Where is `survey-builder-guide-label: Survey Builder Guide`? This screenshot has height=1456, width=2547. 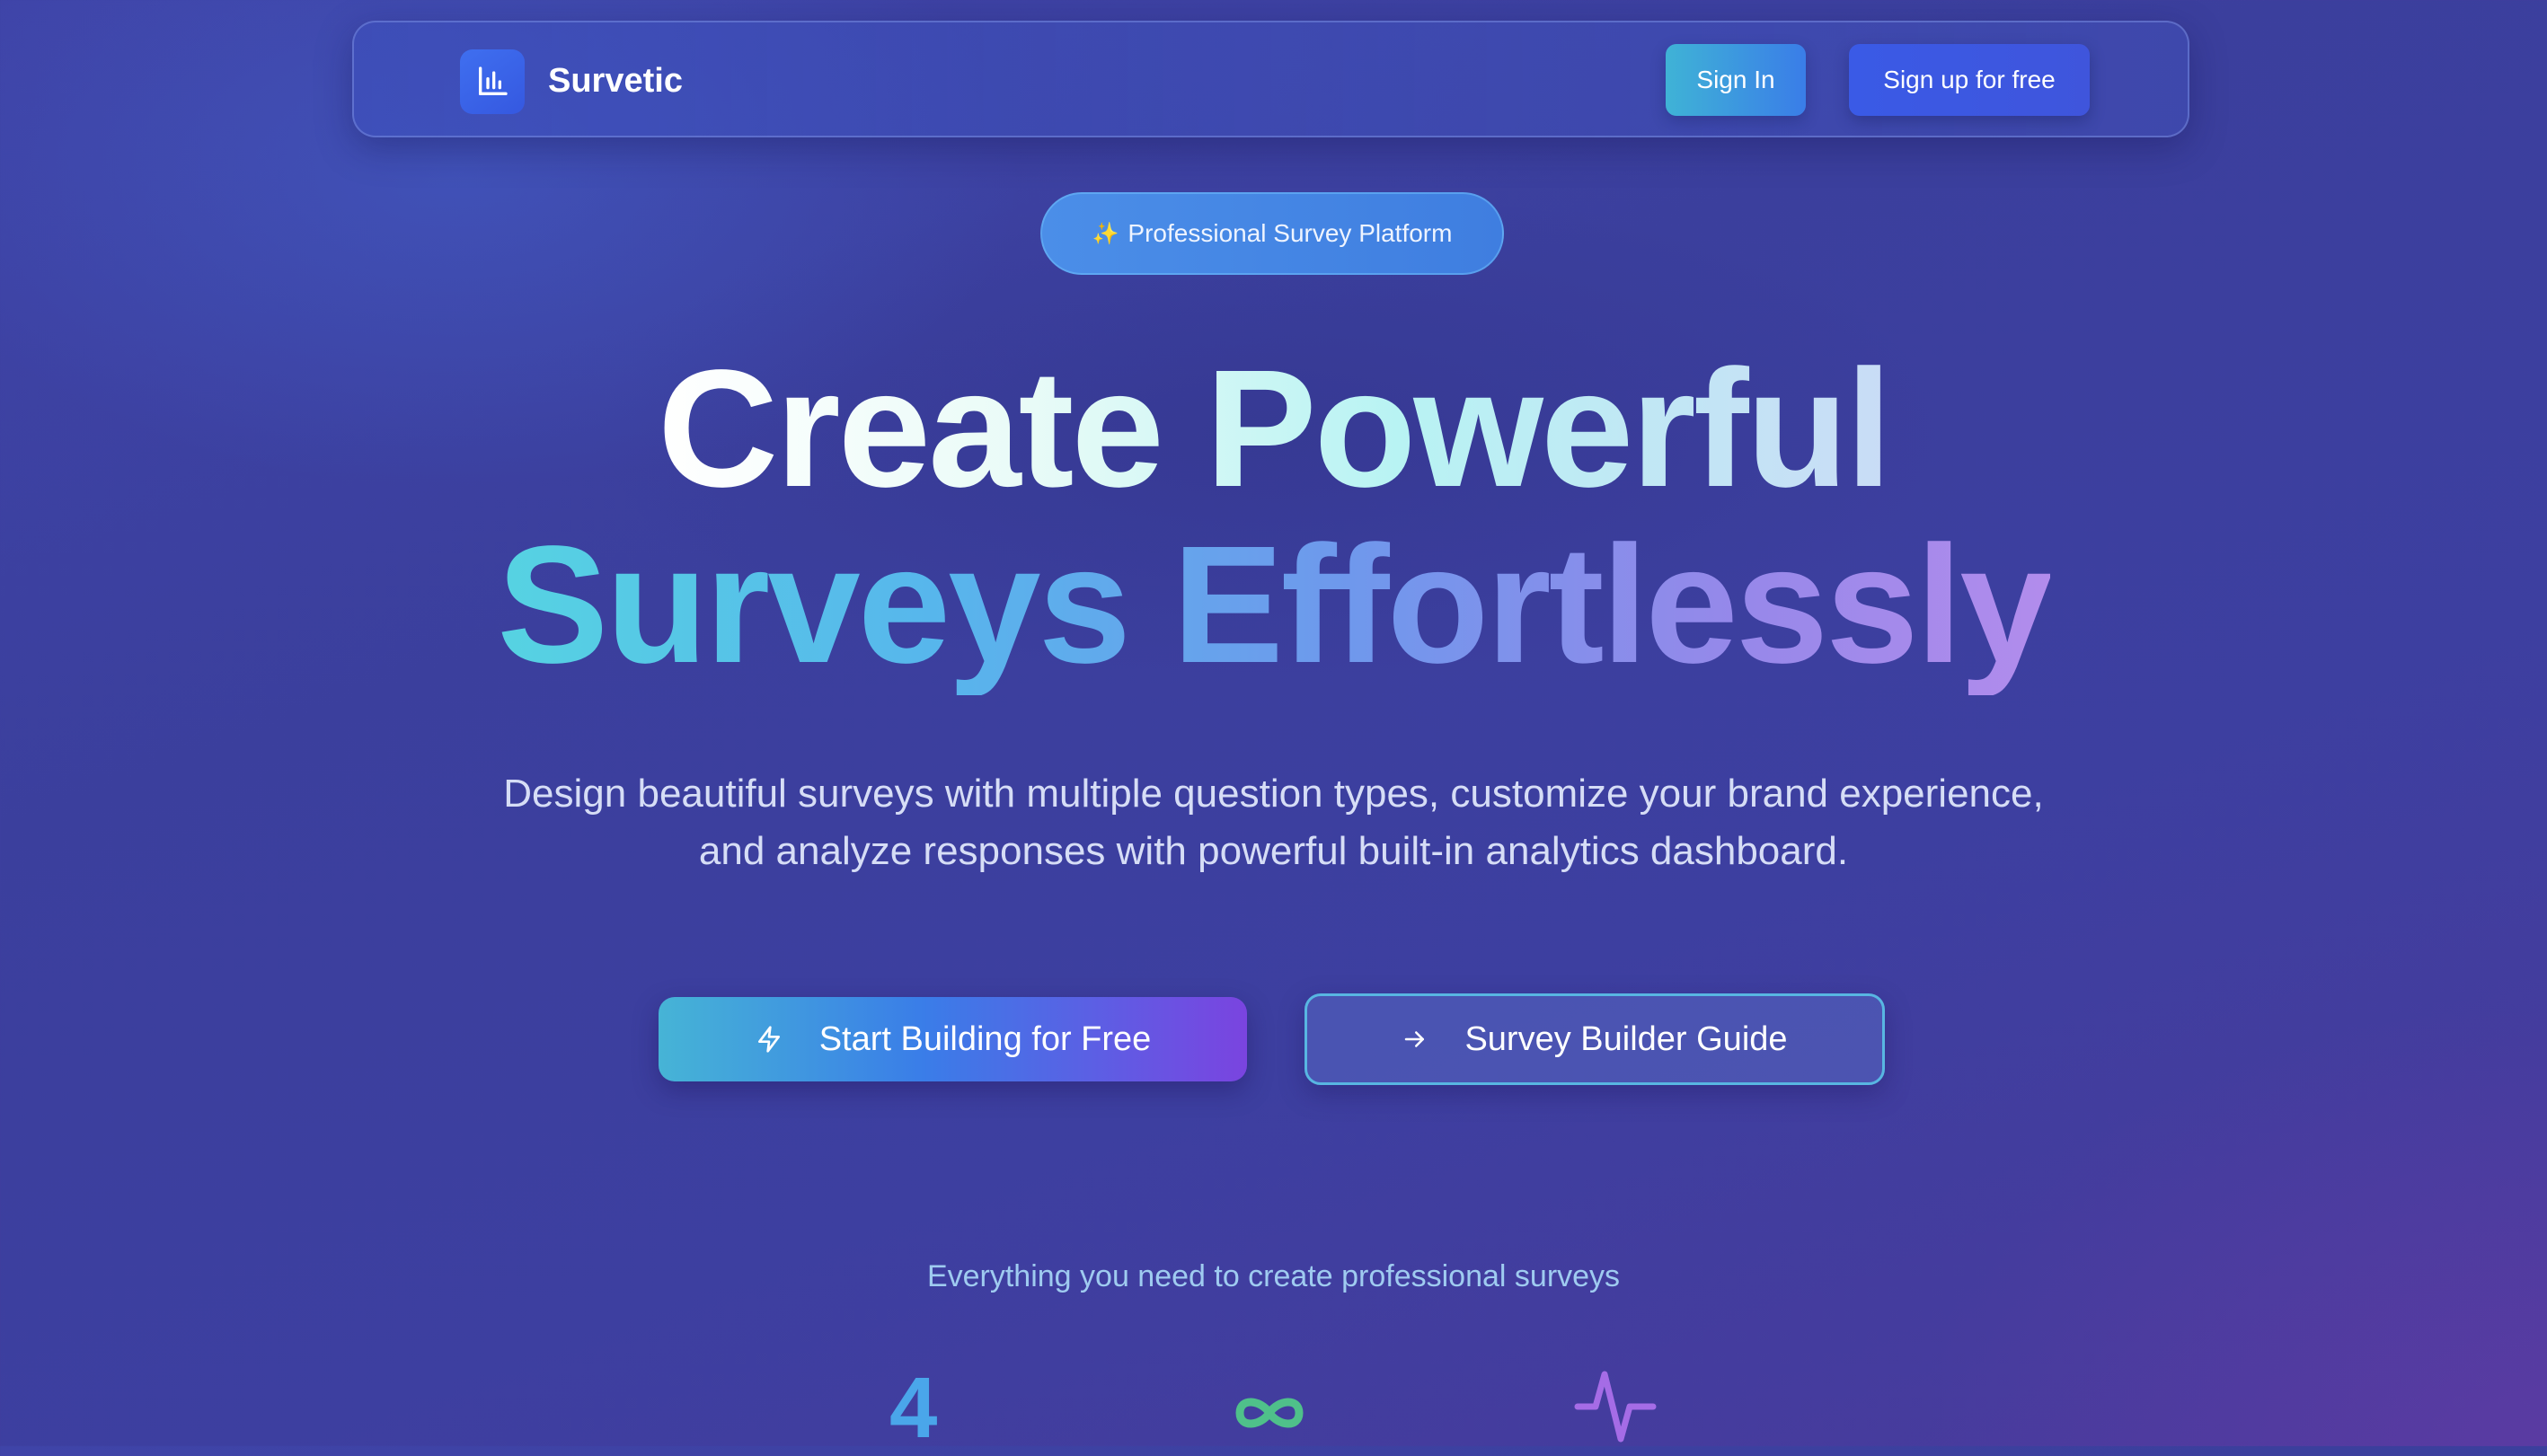
survey-builder-guide-label: Survey Builder Guide is located at coordinates (1626, 1038).